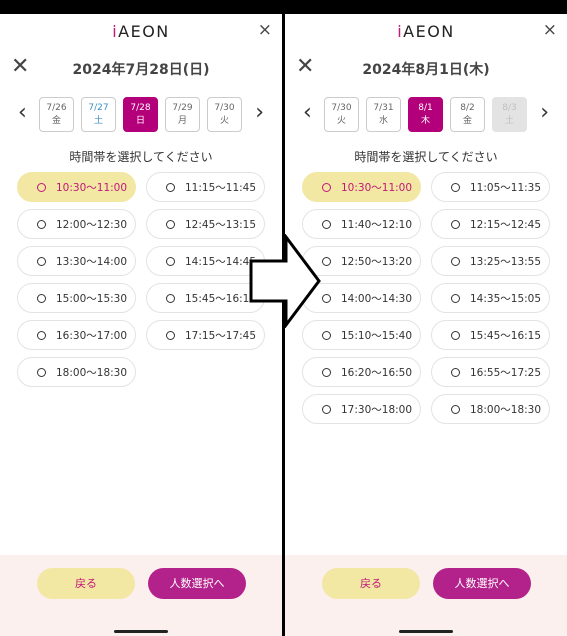 The width and height of the screenshot is (567, 636). Describe the element at coordinates (490, 261) in the screenshot. I see `time-slot: 13:25〜13:55` at that location.